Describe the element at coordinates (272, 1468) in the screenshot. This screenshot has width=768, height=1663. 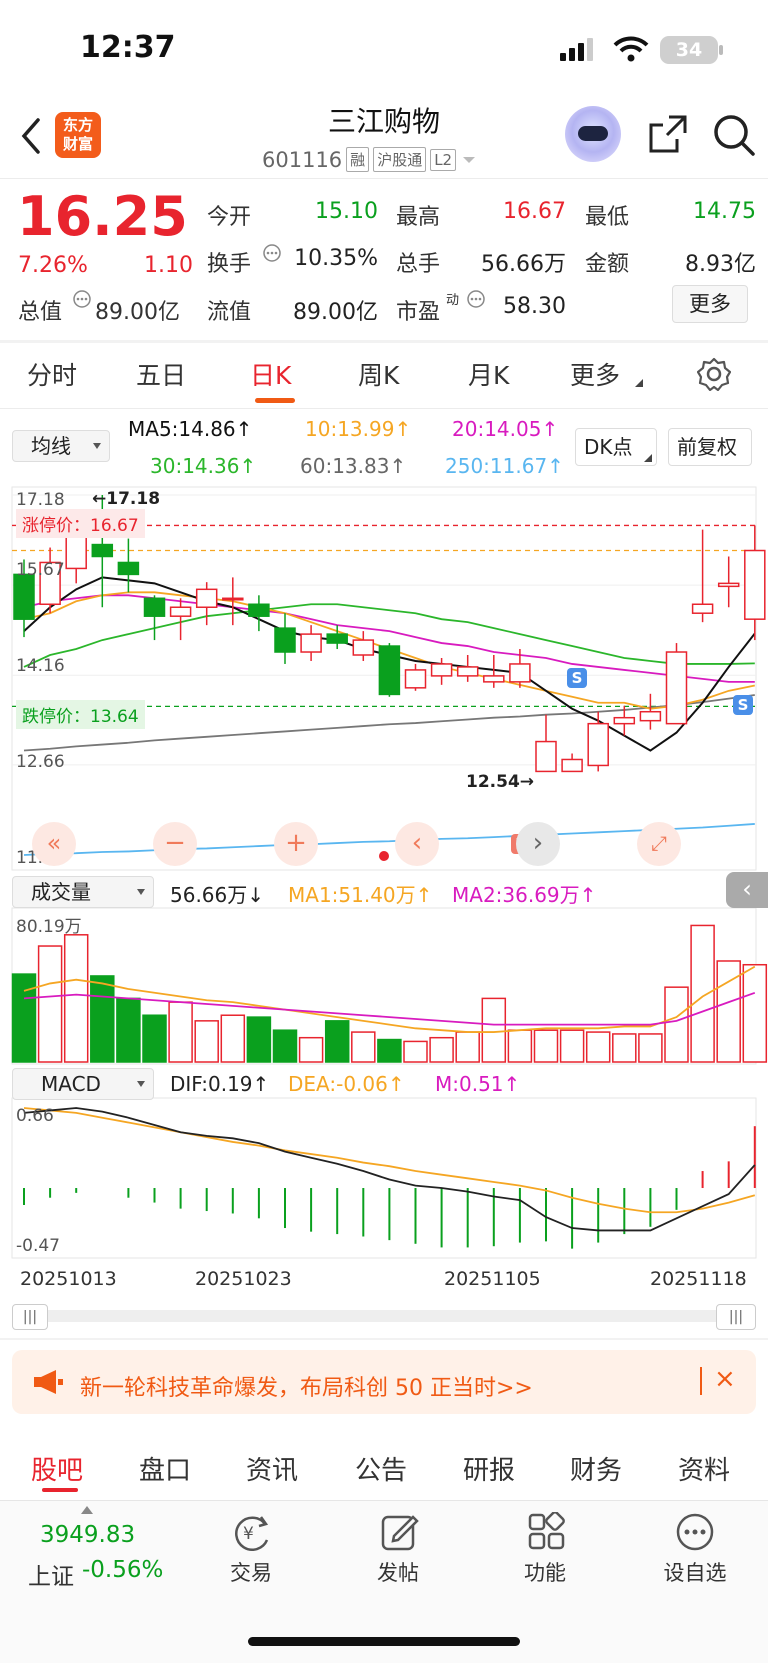
I see `tab-news: 资讯` at that location.